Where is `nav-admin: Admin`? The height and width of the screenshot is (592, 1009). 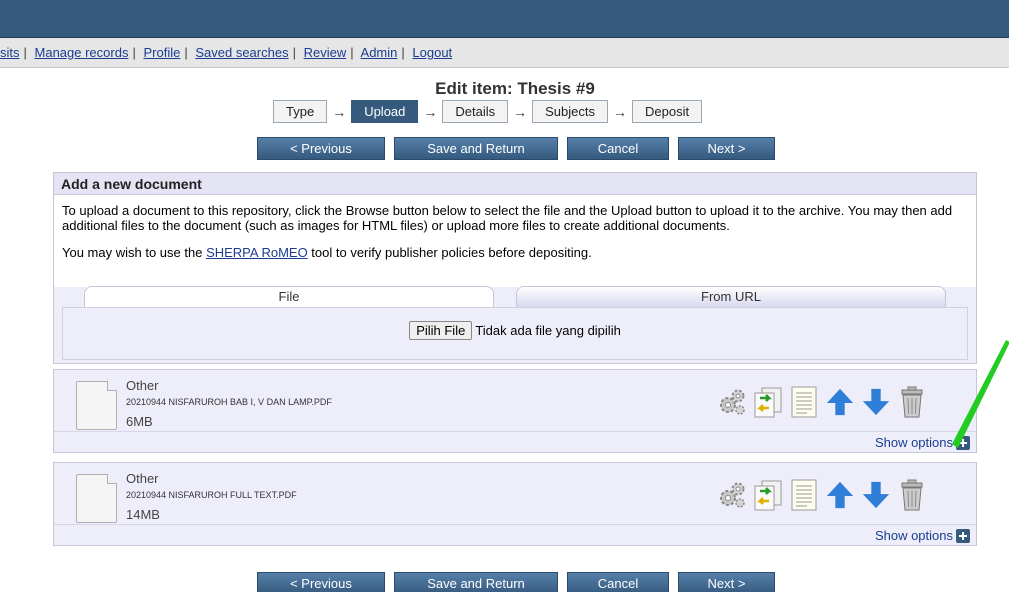 nav-admin: Admin is located at coordinates (379, 52).